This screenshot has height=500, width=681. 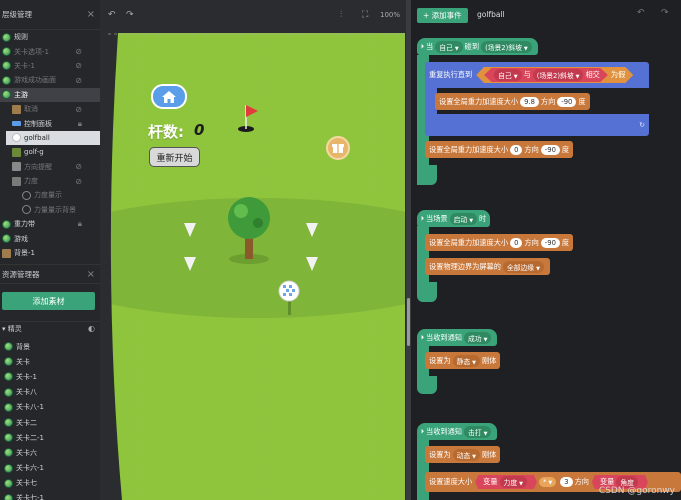 What do you see at coordinates (449, 46) in the screenshot?
I see `object-dropdown: 自己 ▼` at bounding box center [449, 46].